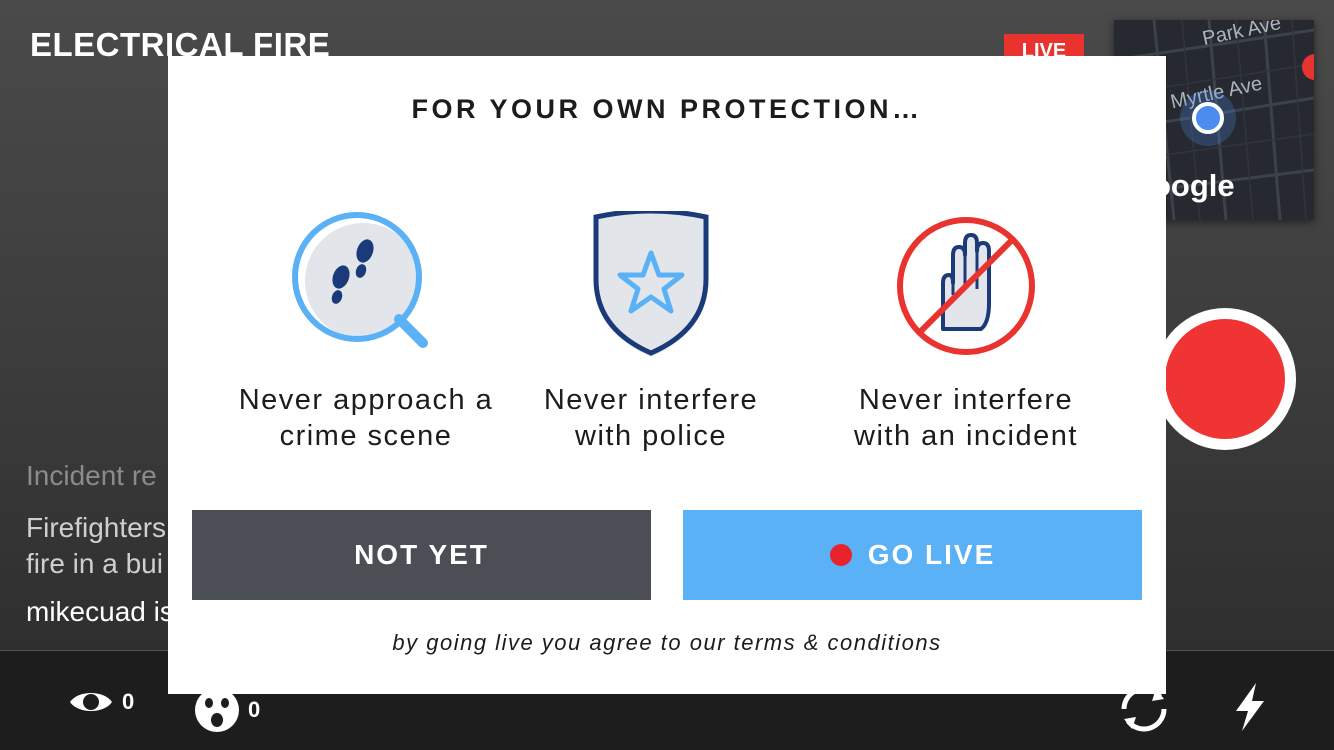 Image resolution: width=1334 pixels, height=750 pixels. I want to click on views-count: 0, so click(128, 701).